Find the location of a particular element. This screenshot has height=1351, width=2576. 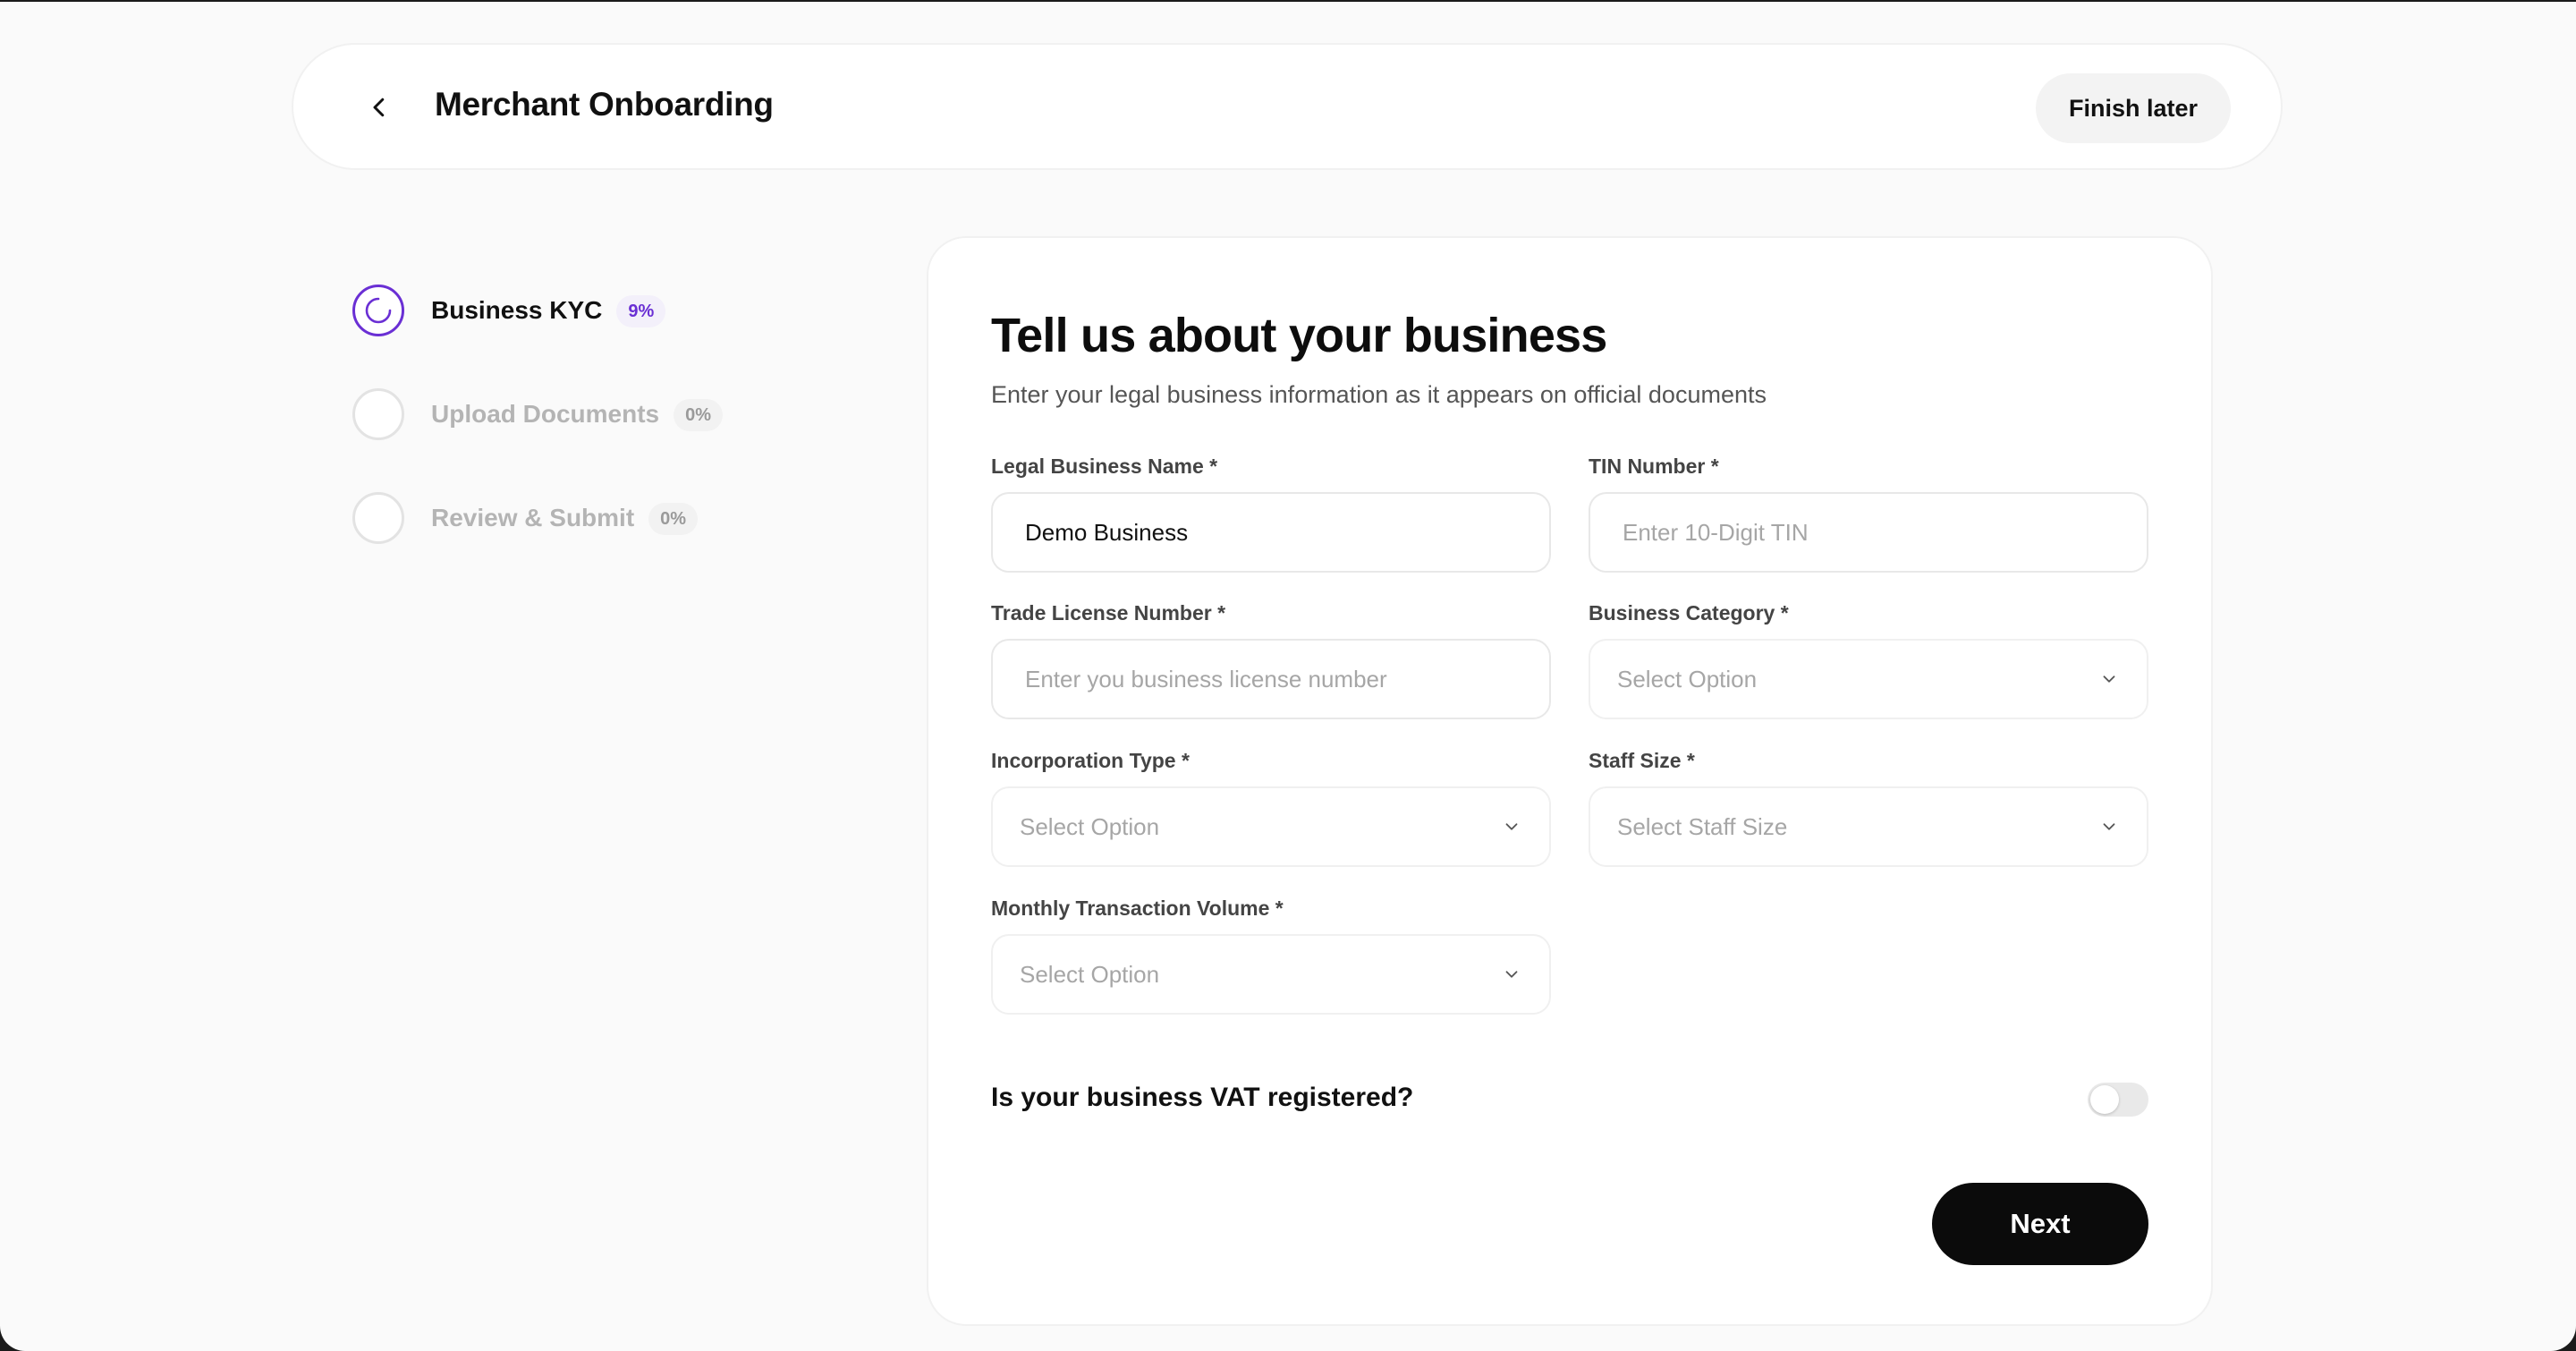

step-label: Review & Submit is located at coordinates (533, 517).